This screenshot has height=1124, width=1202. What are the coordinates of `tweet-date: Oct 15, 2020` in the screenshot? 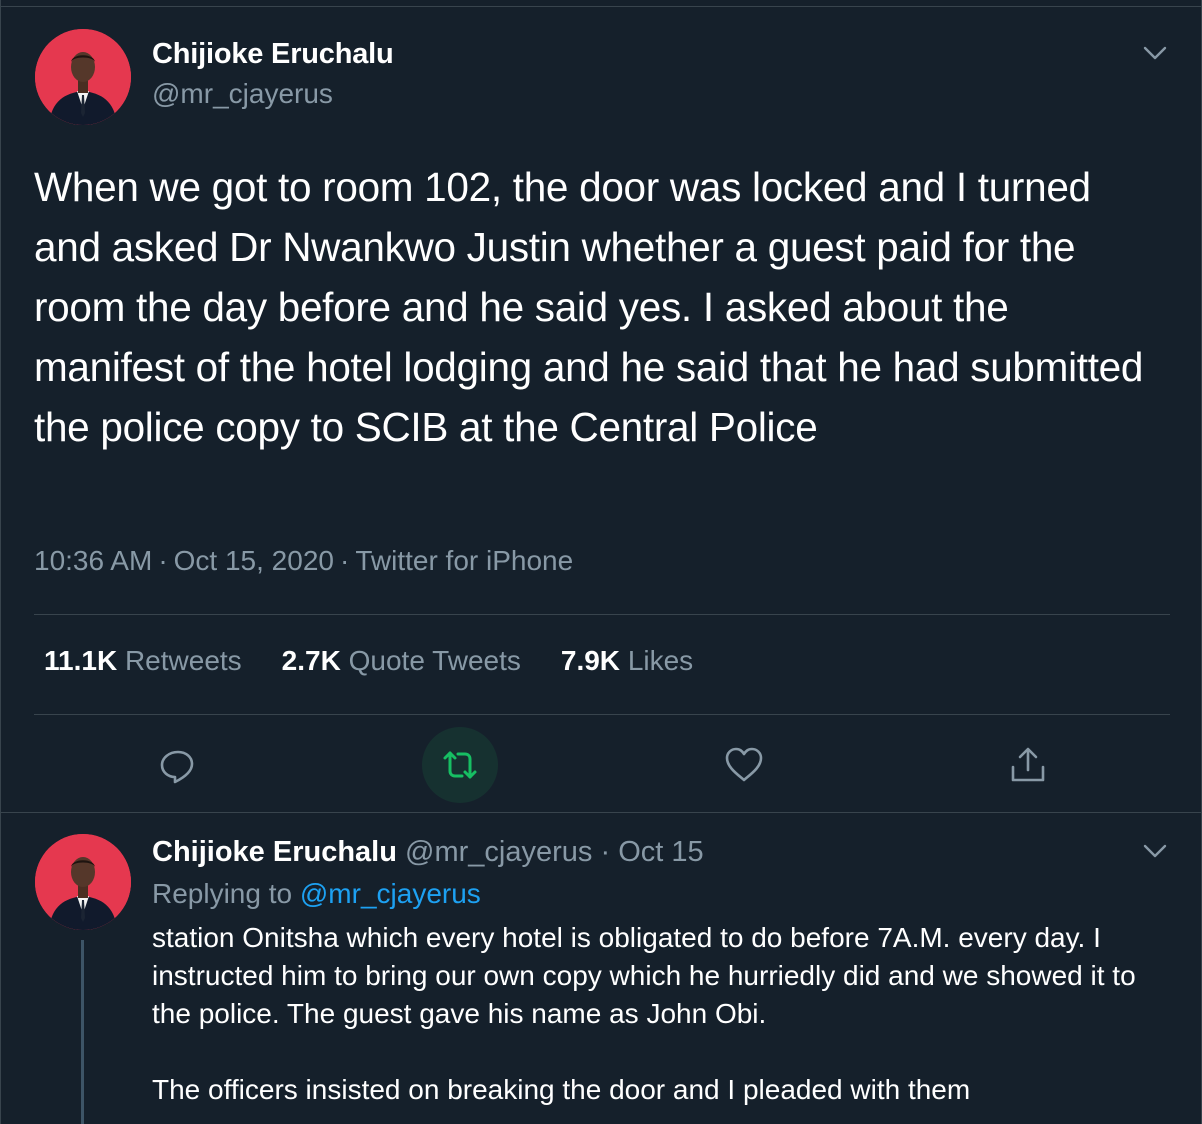 It's located at (254, 560).